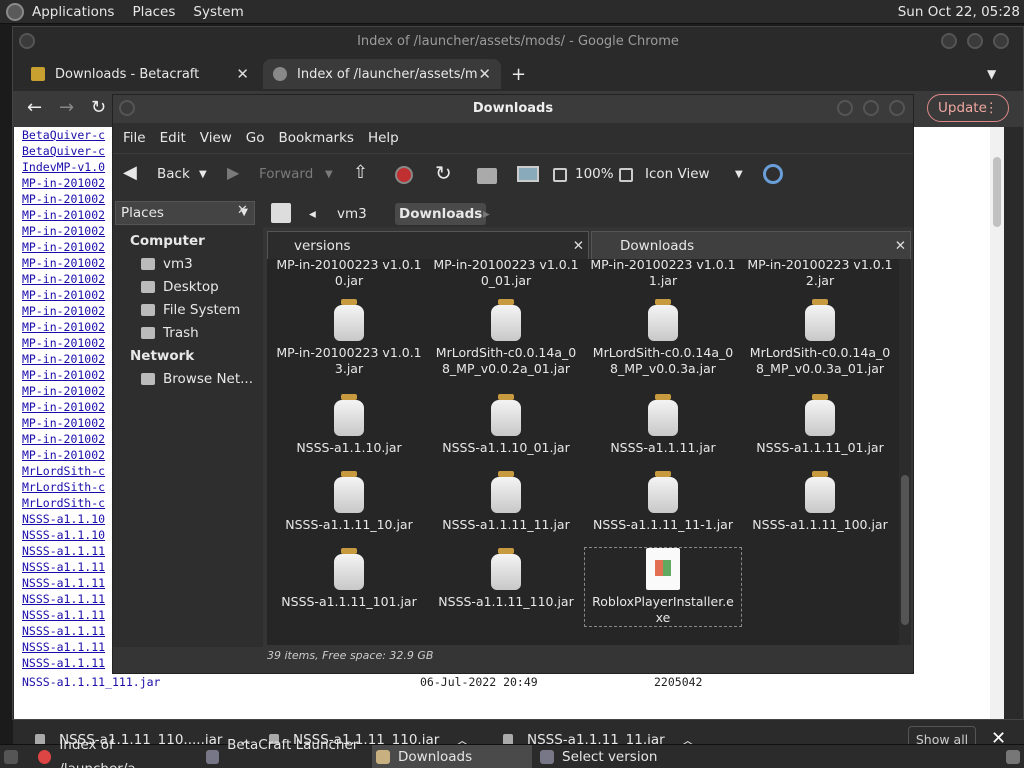 This screenshot has height=768, width=1024. Describe the element at coordinates (140, 74) in the screenshot. I see `tab-betacraft-downloads: Downloads - Betacraft ✕` at that location.